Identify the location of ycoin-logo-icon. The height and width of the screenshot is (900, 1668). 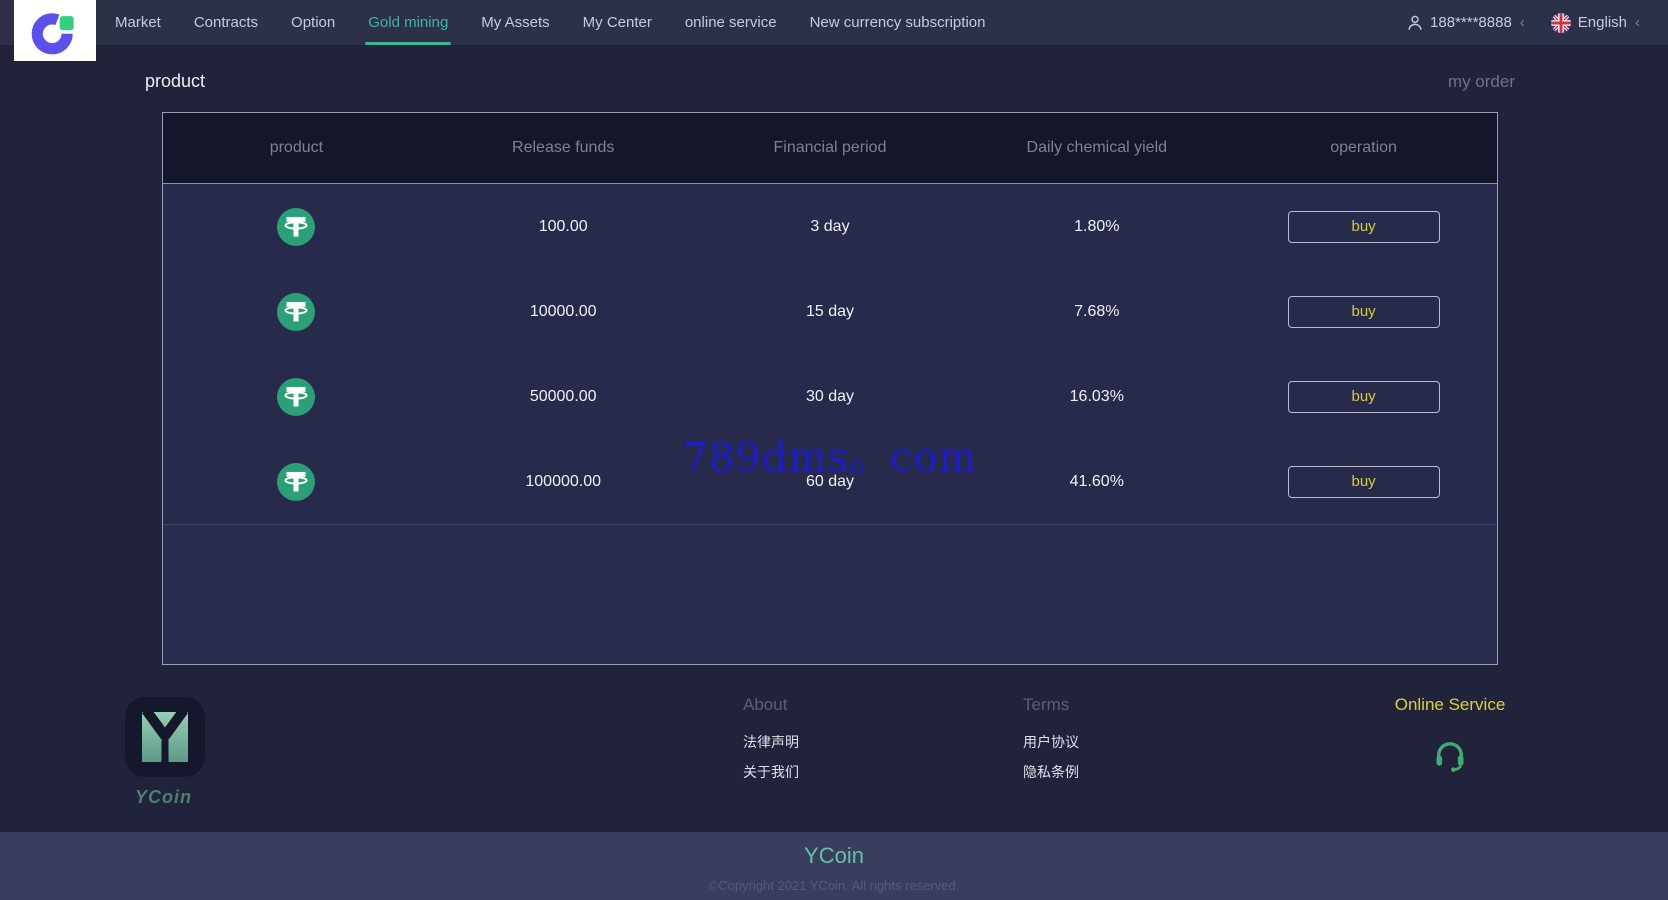
(165, 737).